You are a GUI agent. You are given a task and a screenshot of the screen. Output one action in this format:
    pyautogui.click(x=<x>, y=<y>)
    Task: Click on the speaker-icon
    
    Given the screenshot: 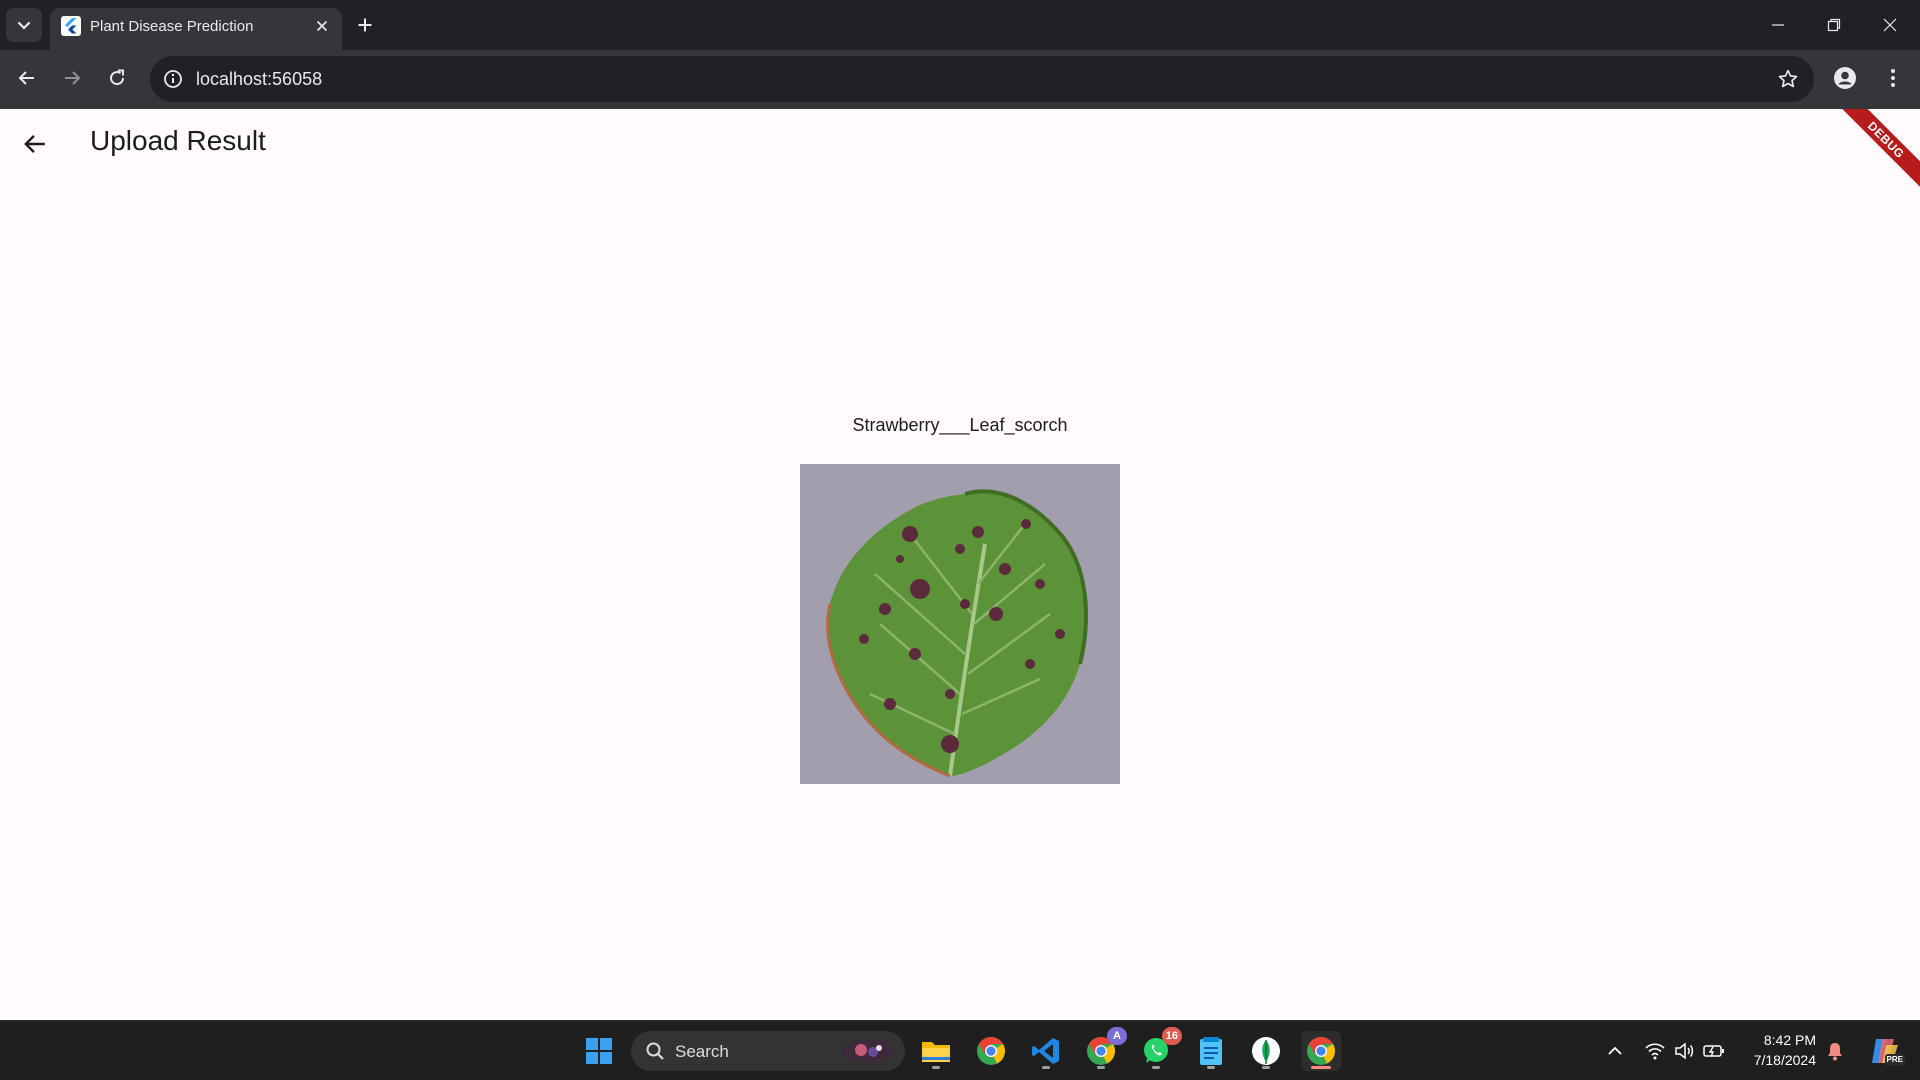 What is the action you would take?
    pyautogui.click(x=1684, y=1051)
    